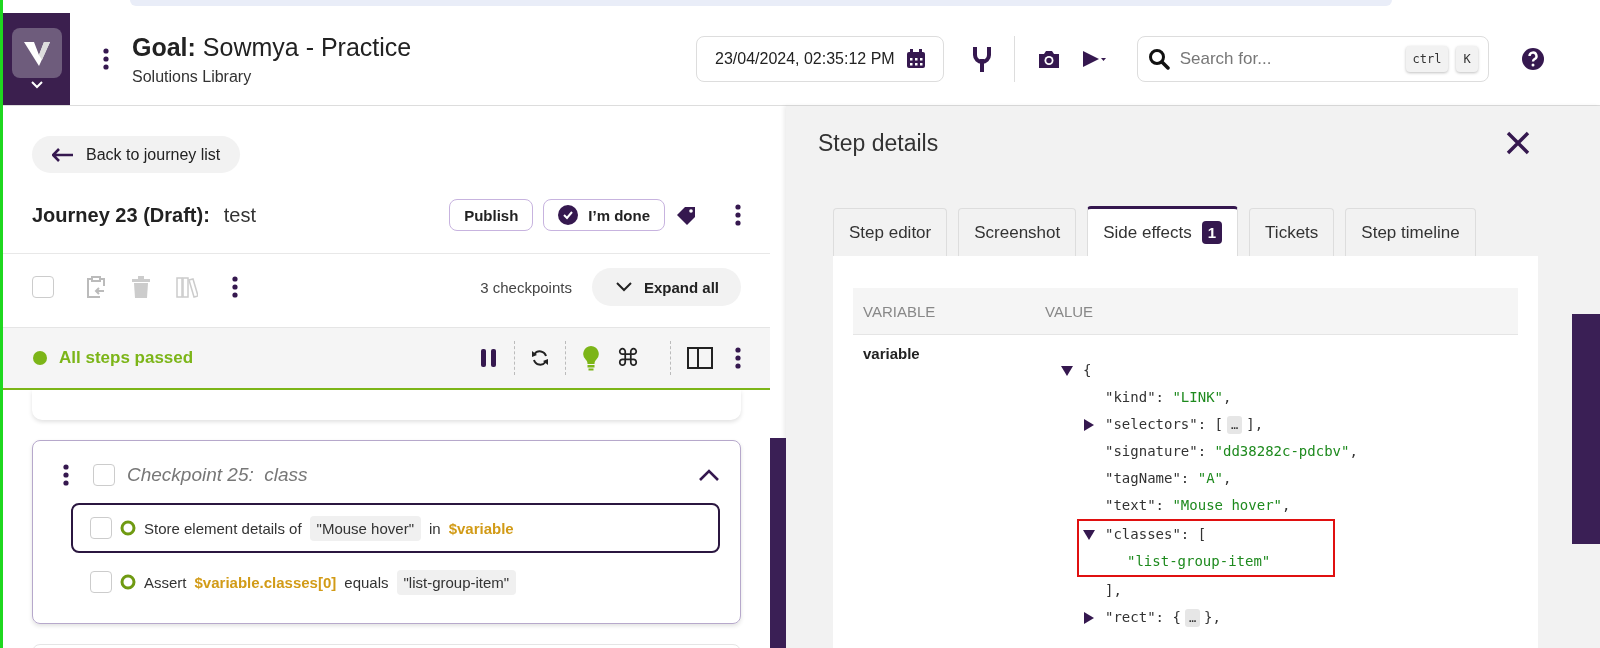  I want to click on json-line: "kind": "LINK",, so click(1168, 397).